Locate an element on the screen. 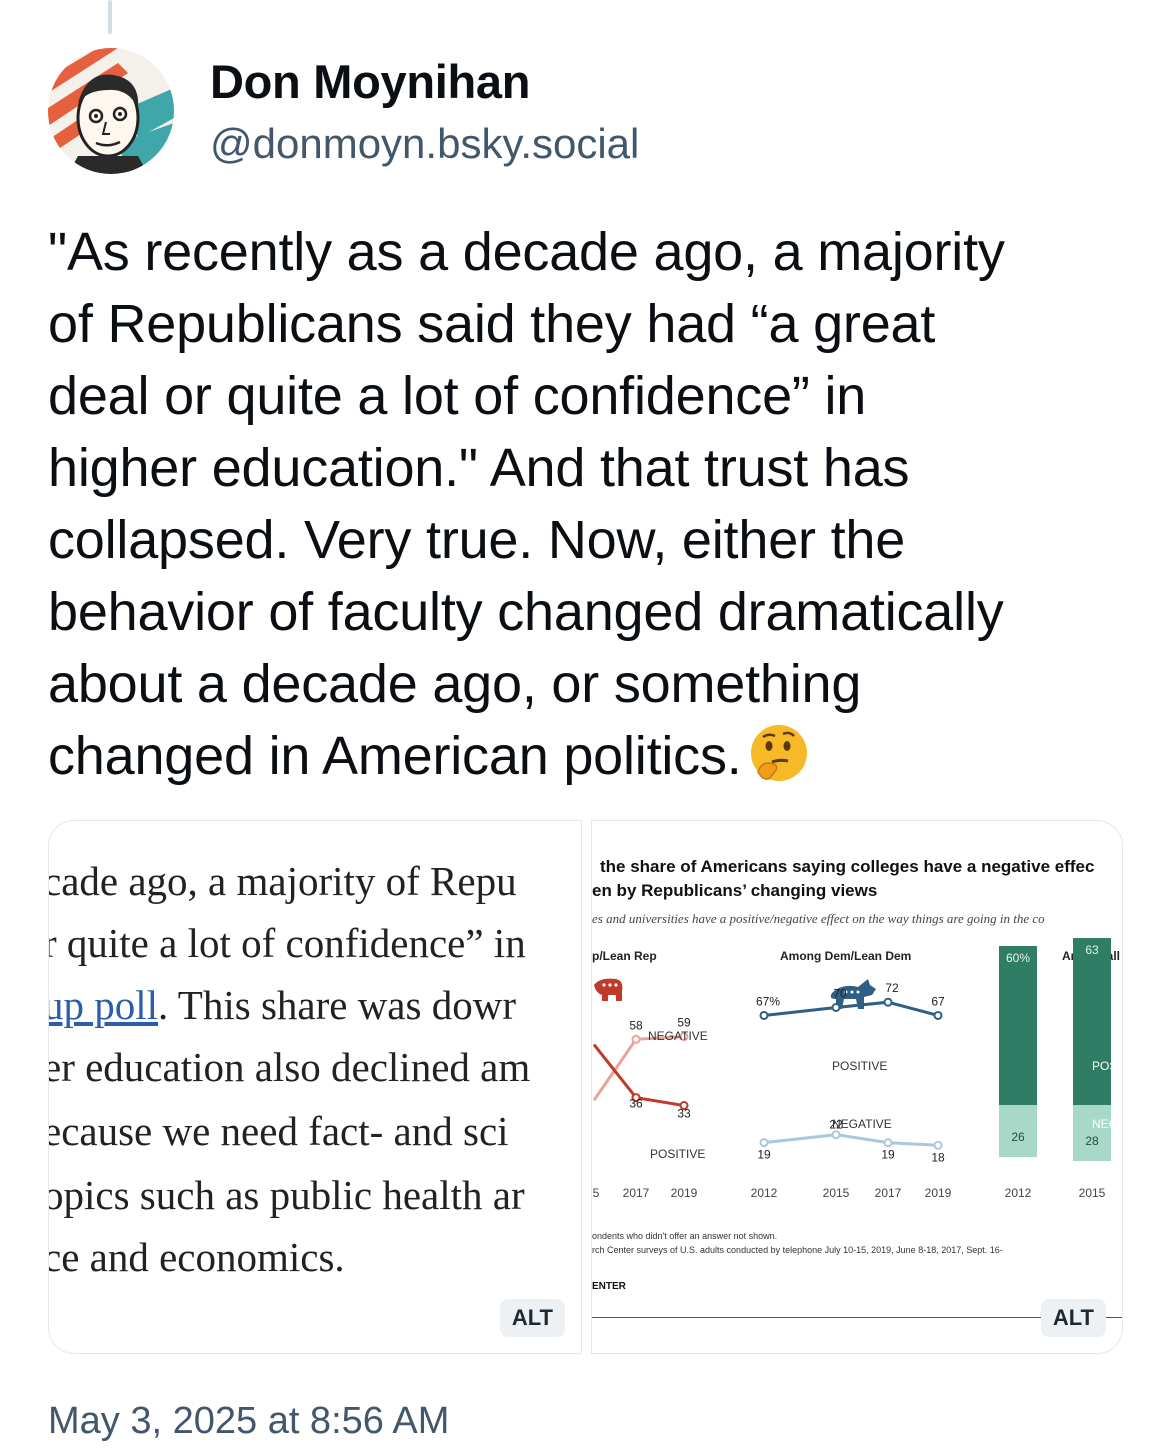 This screenshot has height=1450, width=1170. post-text-line: of Republicans said they had “a great is located at coordinates (492, 324).